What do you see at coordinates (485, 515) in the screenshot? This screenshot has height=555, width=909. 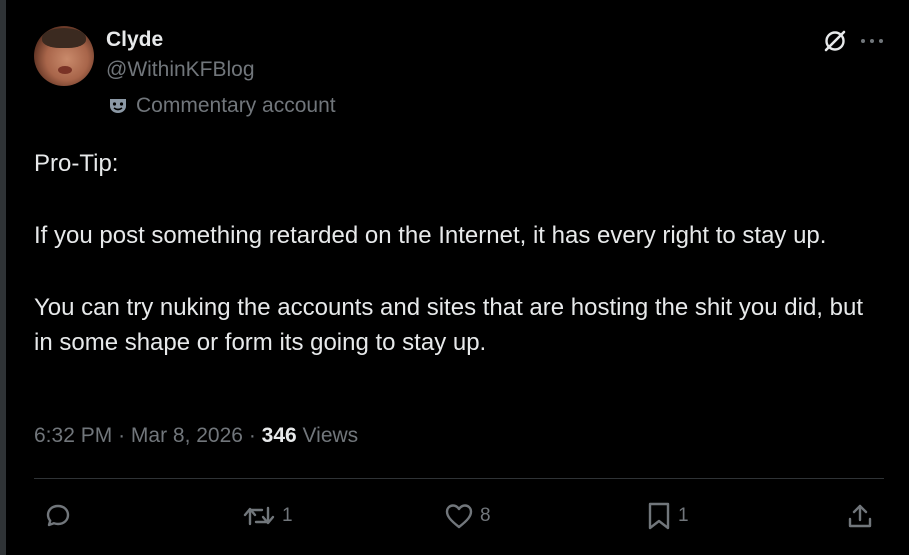 I see `like-count: 8` at bounding box center [485, 515].